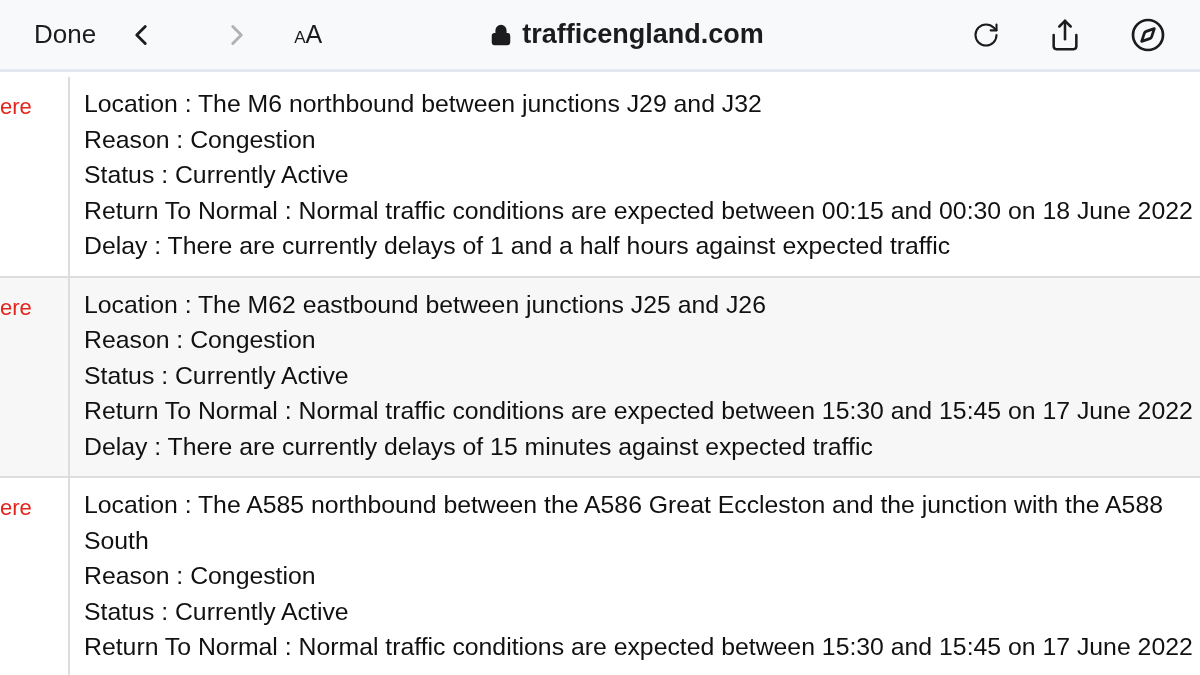  I want to click on incident-detail: Location : The A585 northbound between the A586 Great Eccleston and the junction with the A588 South, so click(624, 523).